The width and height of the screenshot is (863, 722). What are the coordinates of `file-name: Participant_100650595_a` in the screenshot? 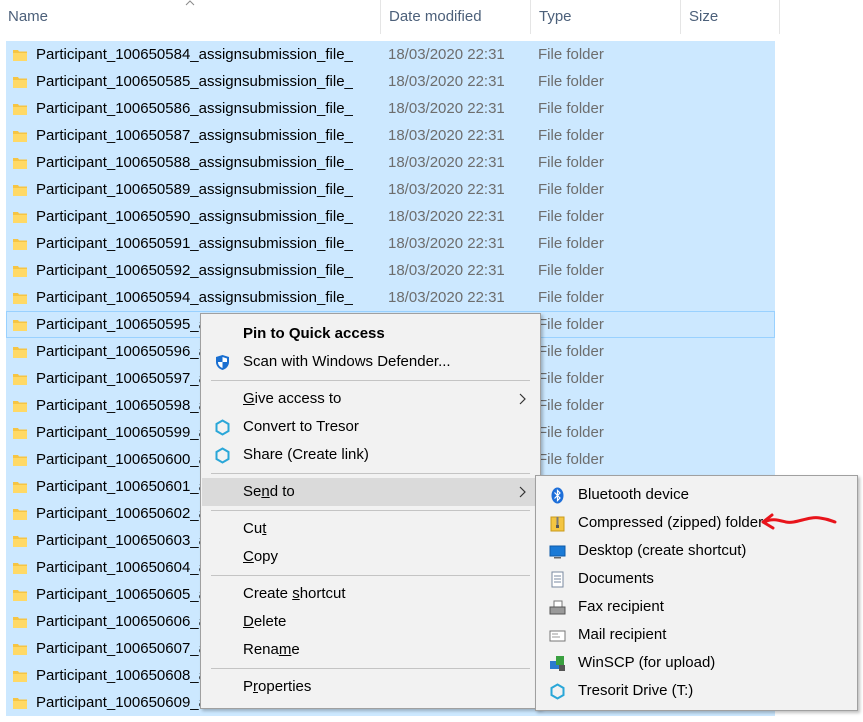 It's located at (121, 324).